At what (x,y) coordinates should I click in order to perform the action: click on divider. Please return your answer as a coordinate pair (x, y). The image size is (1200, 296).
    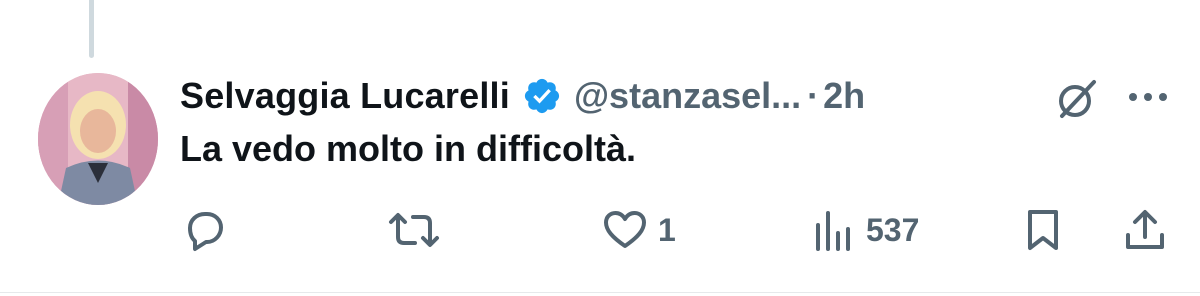
    Looking at the image, I should click on (600, 292).